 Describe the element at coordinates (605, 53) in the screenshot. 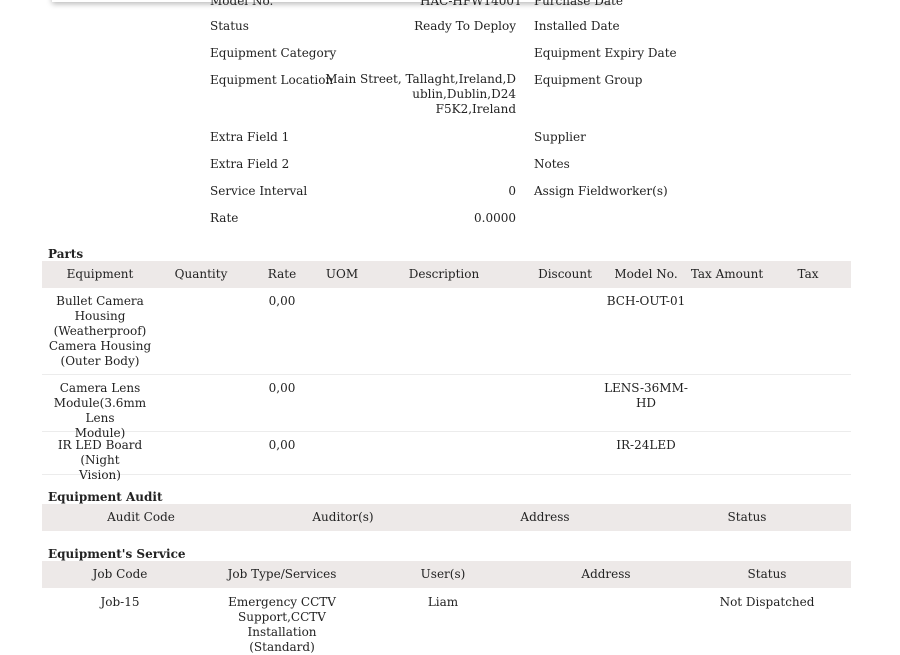

I see `expiry-date-label: Equipment Expiry Date` at that location.